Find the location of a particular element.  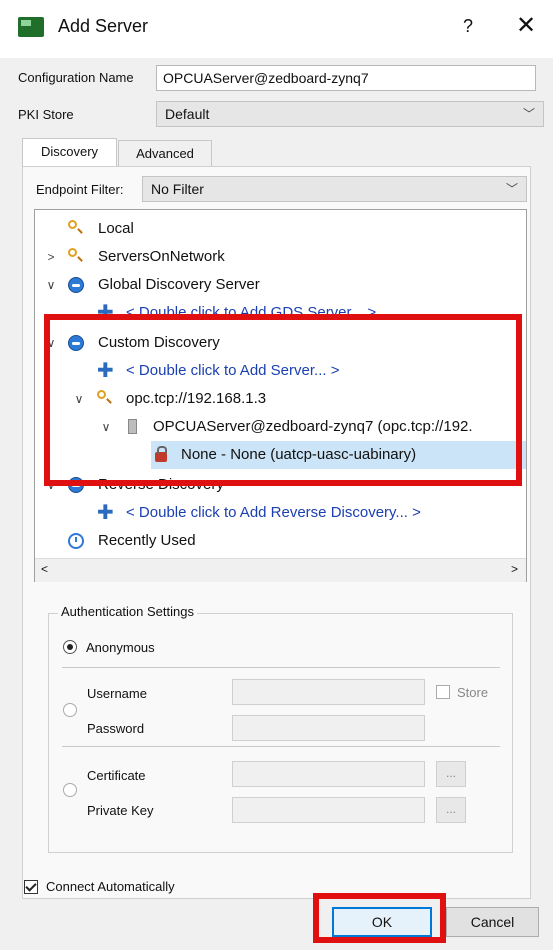

highlight-box-ok is located at coordinates (379, 918).